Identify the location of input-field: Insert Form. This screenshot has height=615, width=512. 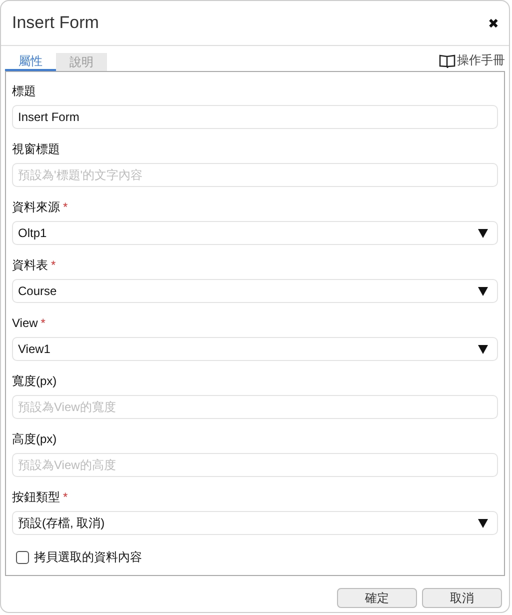
(255, 117).